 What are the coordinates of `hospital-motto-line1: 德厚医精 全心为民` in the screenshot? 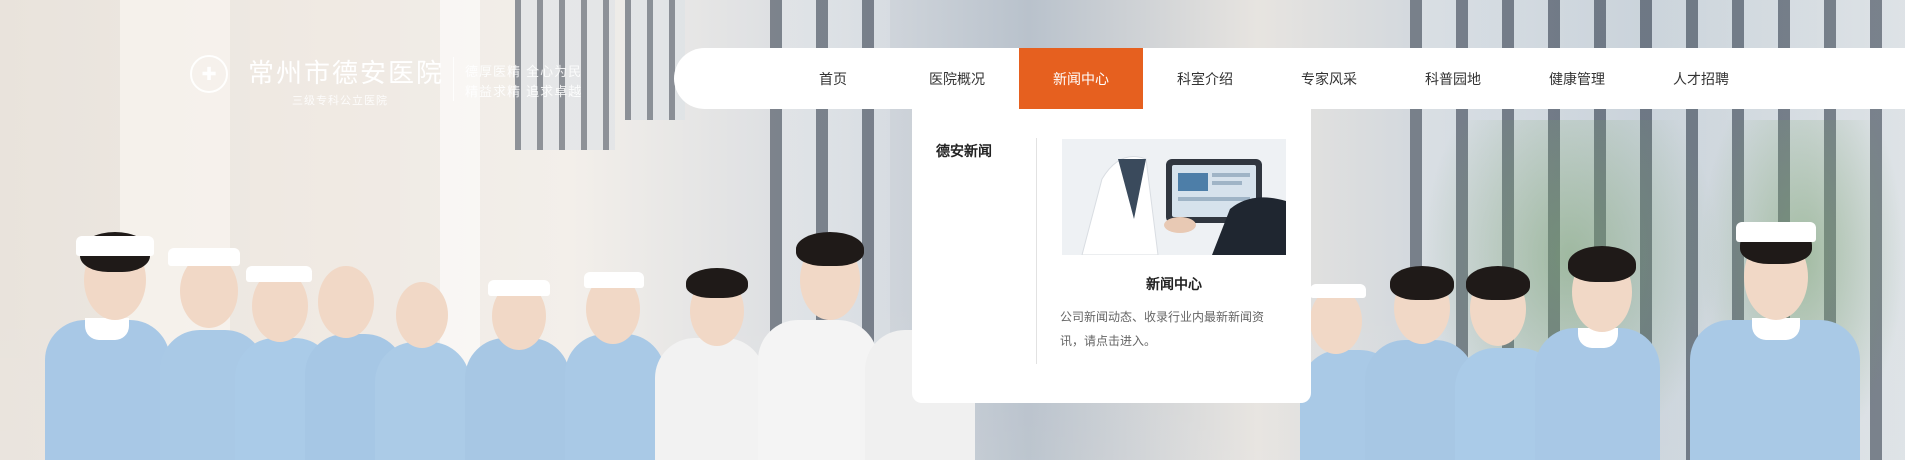 It's located at (524, 72).